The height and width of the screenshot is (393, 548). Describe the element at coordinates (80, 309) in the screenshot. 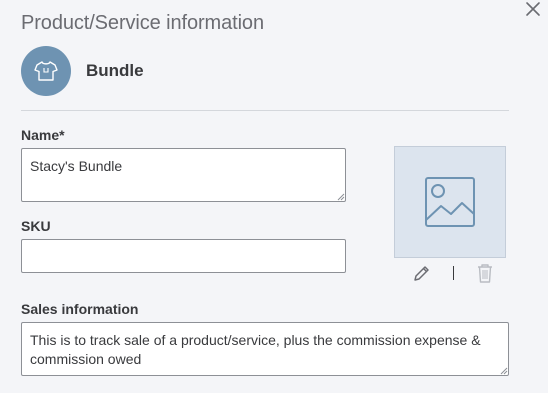

I see `sales-info-label: Sales information` at that location.